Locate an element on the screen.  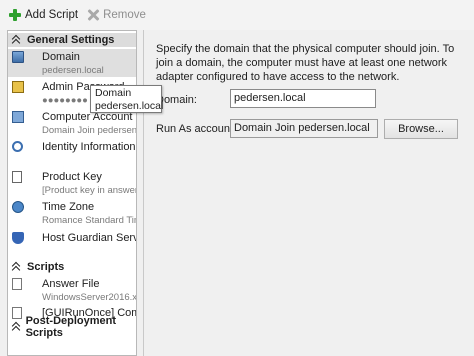
sidebar-item-domain: Domain pedersen.local is located at coordinates (72, 63).